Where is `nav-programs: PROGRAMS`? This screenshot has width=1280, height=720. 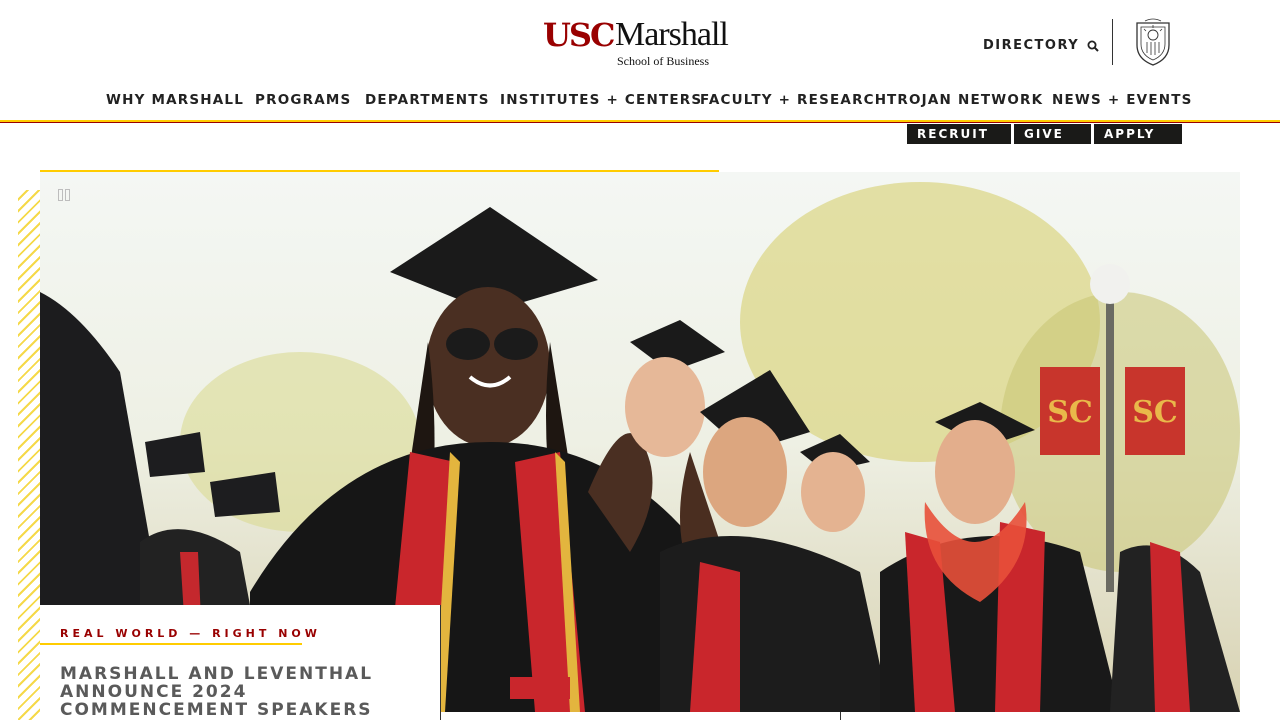 nav-programs: PROGRAMS is located at coordinates (303, 100).